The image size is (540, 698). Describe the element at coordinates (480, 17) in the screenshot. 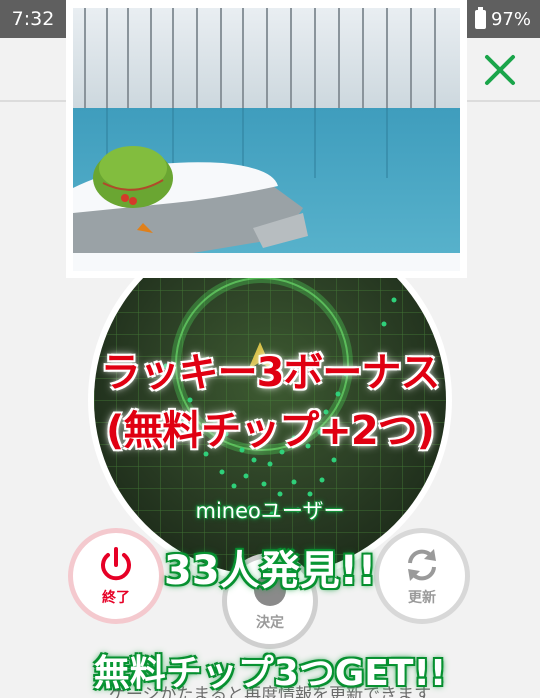

I see `battery-icon` at that location.